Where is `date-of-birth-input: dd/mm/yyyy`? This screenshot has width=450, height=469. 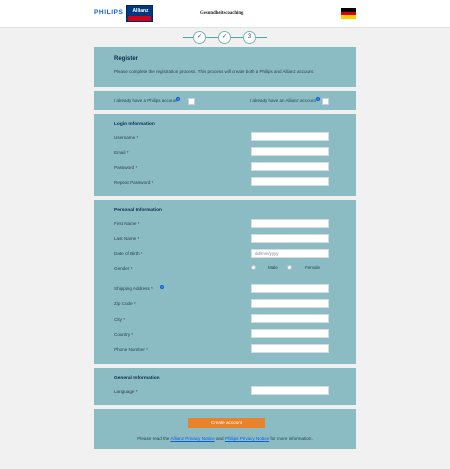 date-of-birth-input: dd/mm/yyyy is located at coordinates (290, 253).